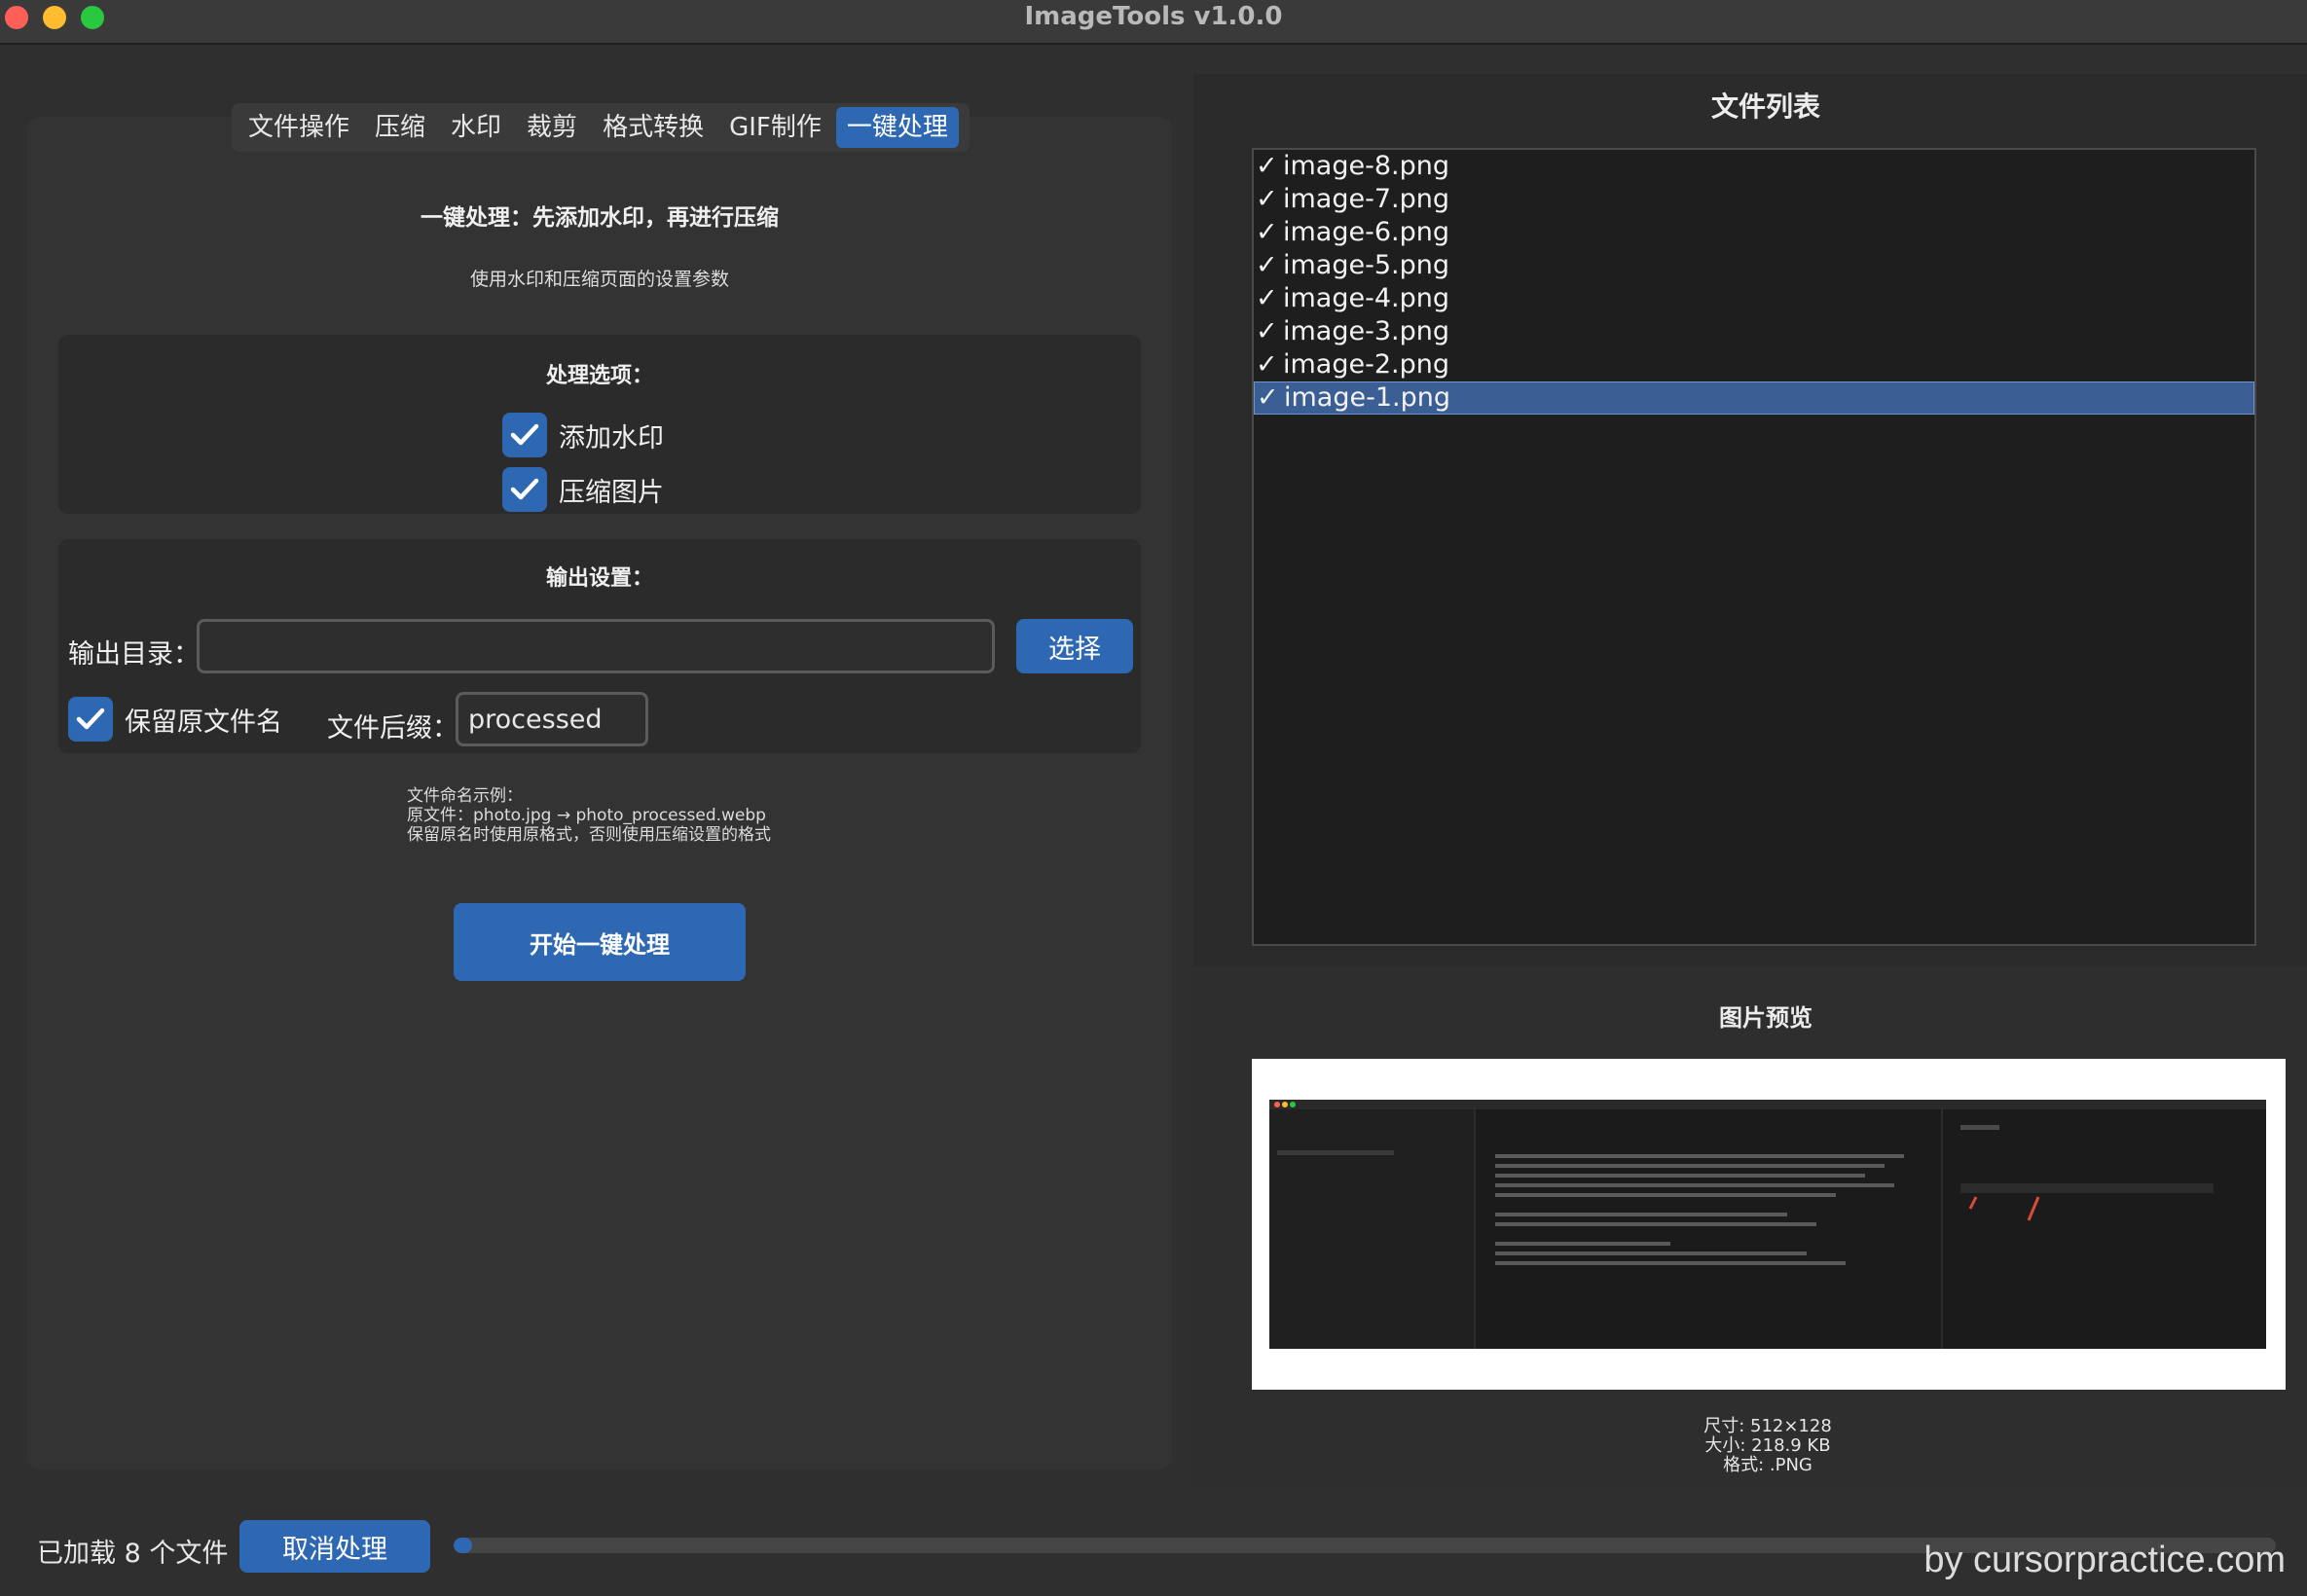 The image size is (2307, 1596). I want to click on output-dir-input, so click(596, 646).